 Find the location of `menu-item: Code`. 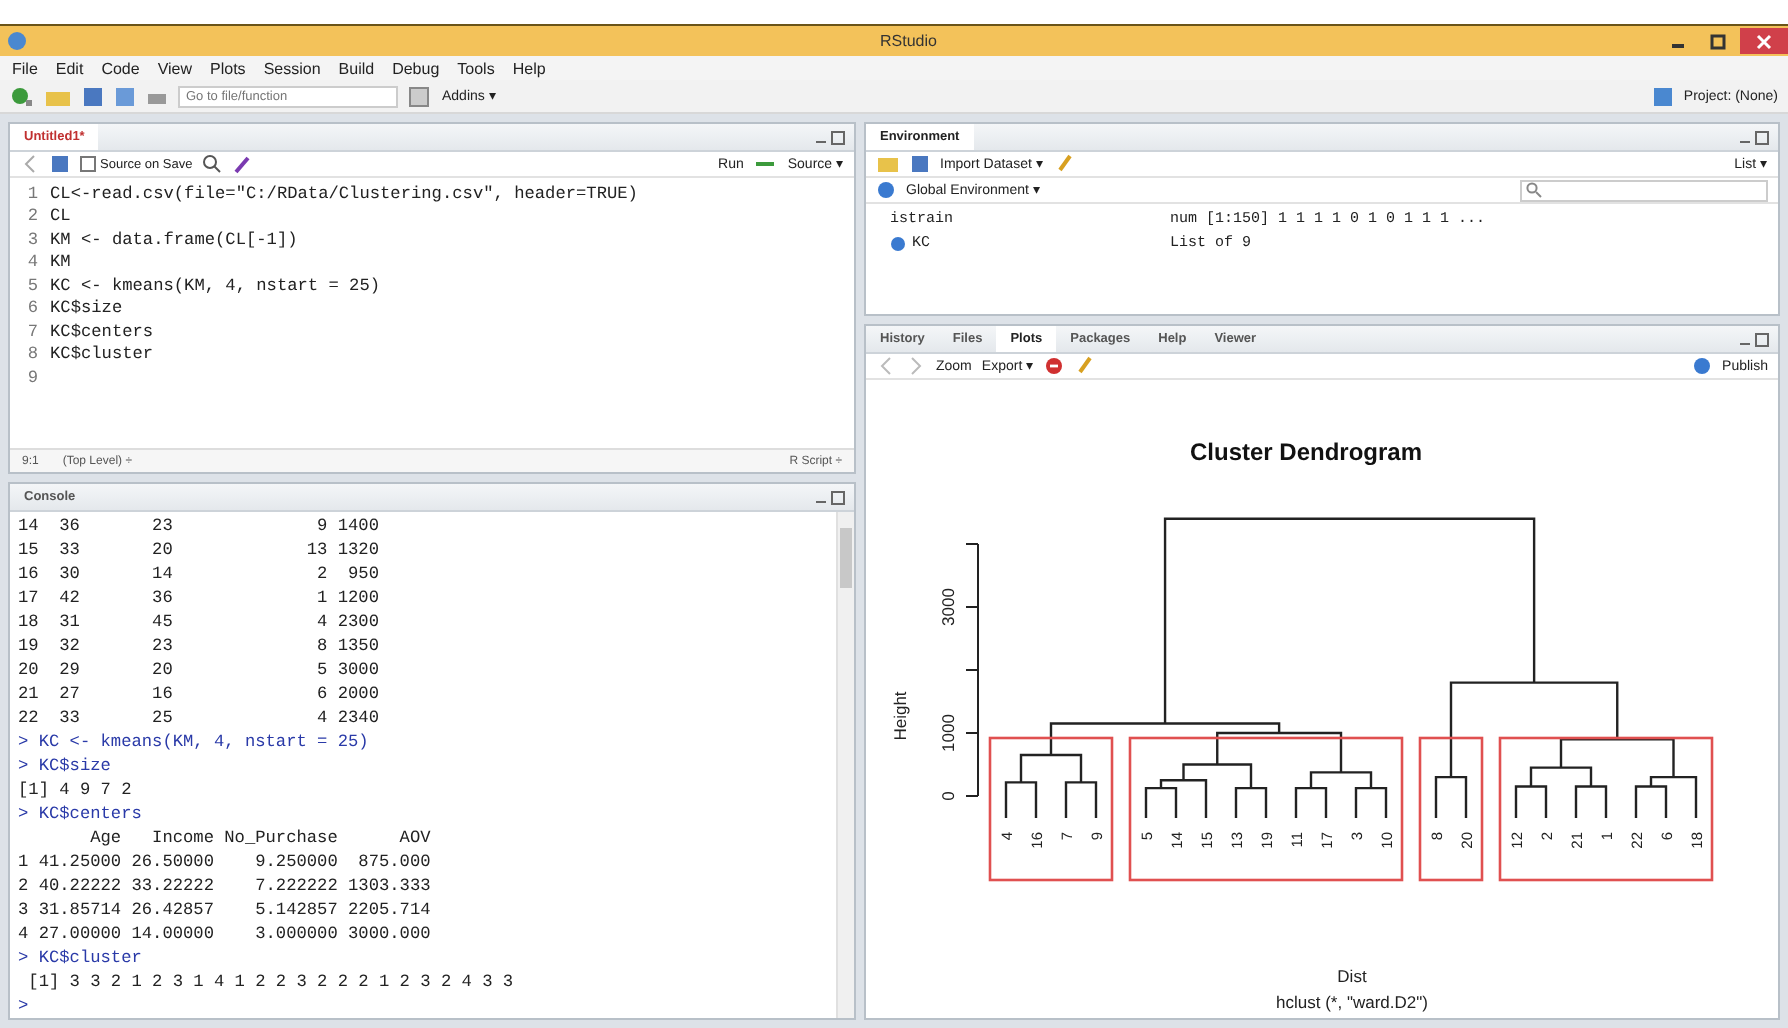

menu-item: Code is located at coordinates (120, 68).